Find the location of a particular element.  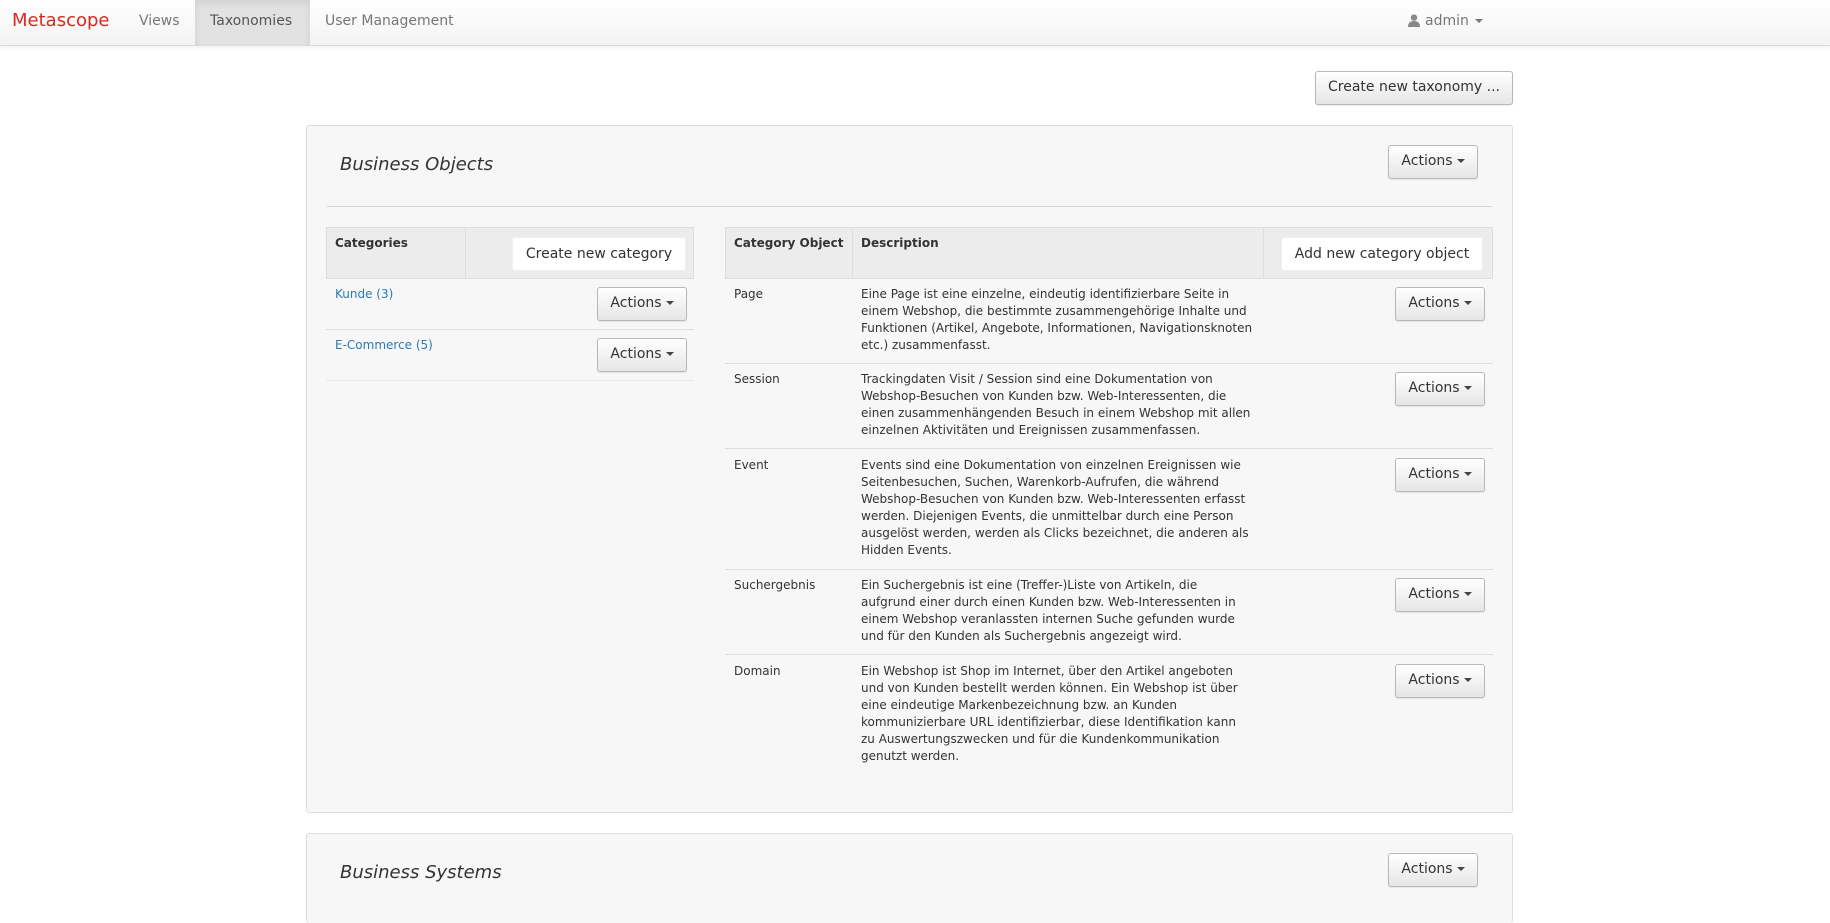

add-category-object-button: Add new category object is located at coordinates (1382, 254).